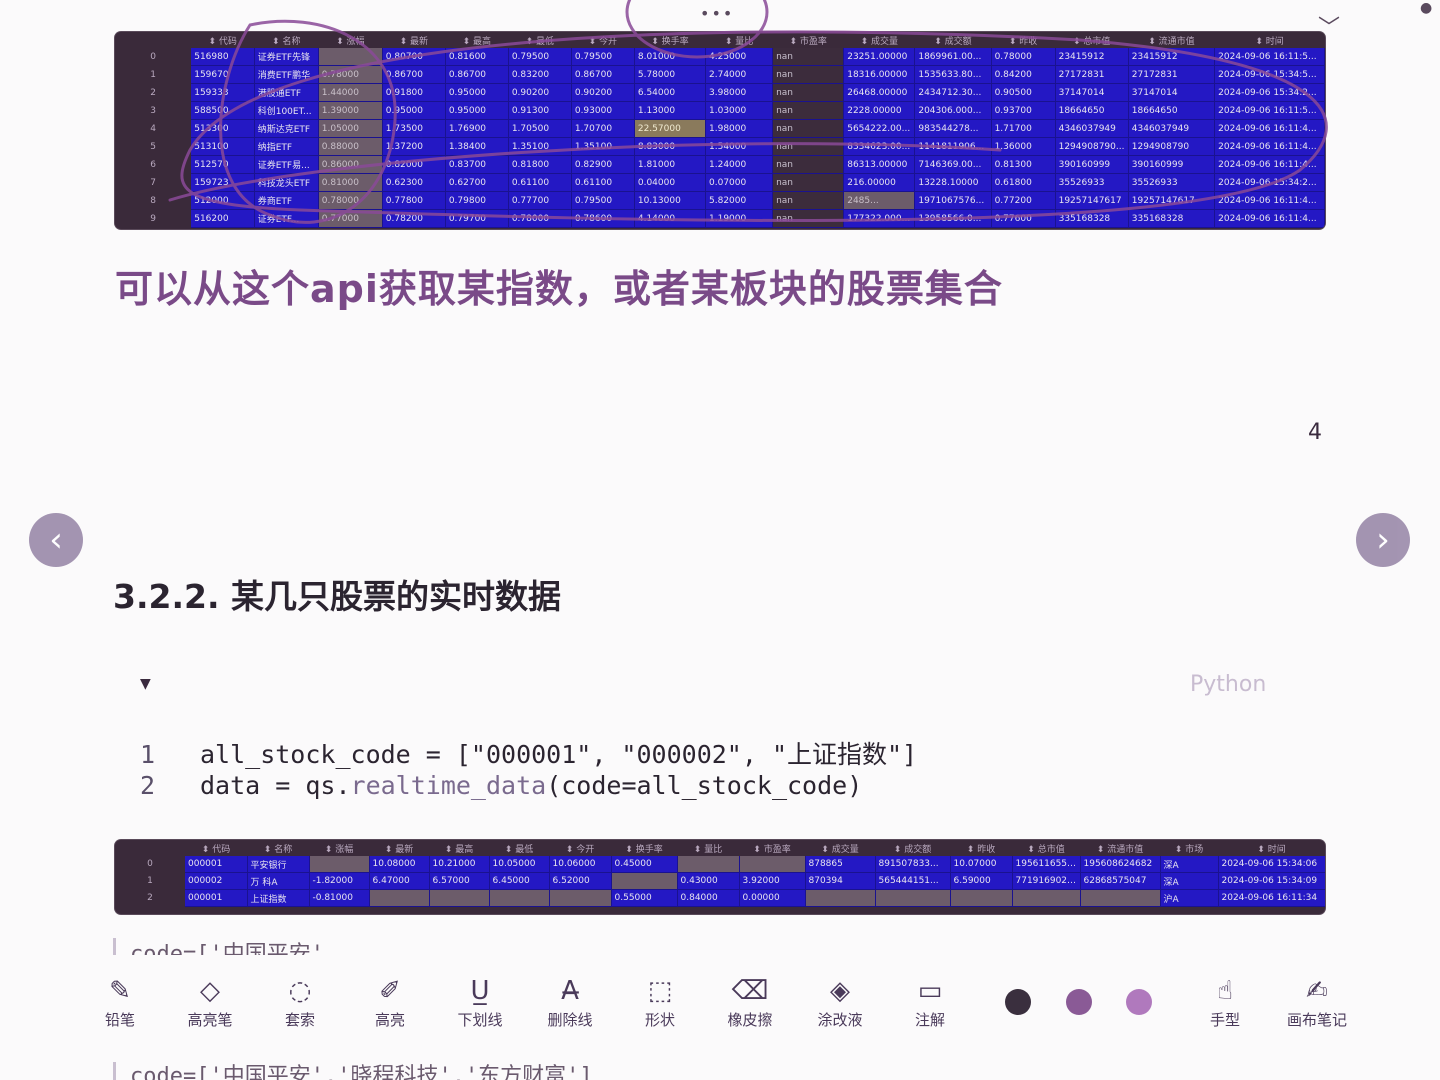 The image size is (1440, 1080). Describe the element at coordinates (1189, 881) in the screenshot. I see `table-cell: 深A` at that location.